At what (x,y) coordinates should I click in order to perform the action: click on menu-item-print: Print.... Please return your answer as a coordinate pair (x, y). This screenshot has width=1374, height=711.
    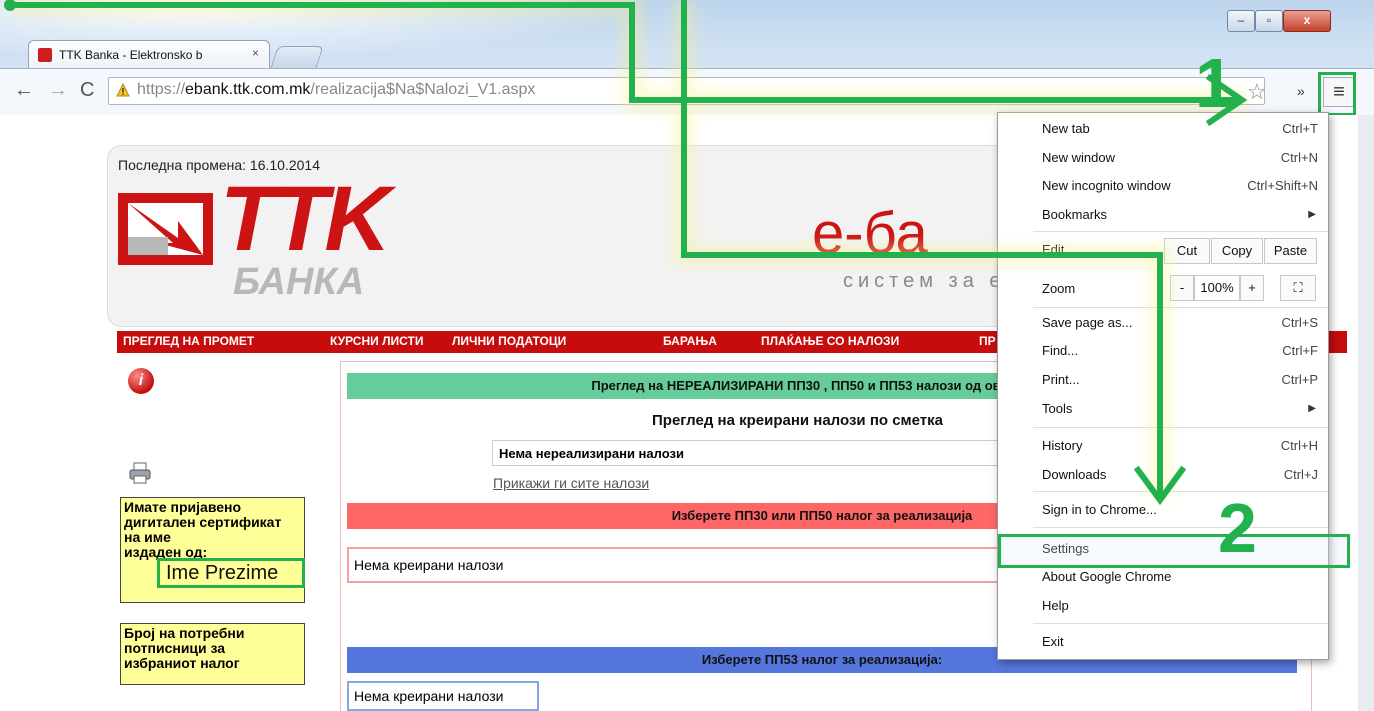
    Looking at the image, I should click on (1061, 379).